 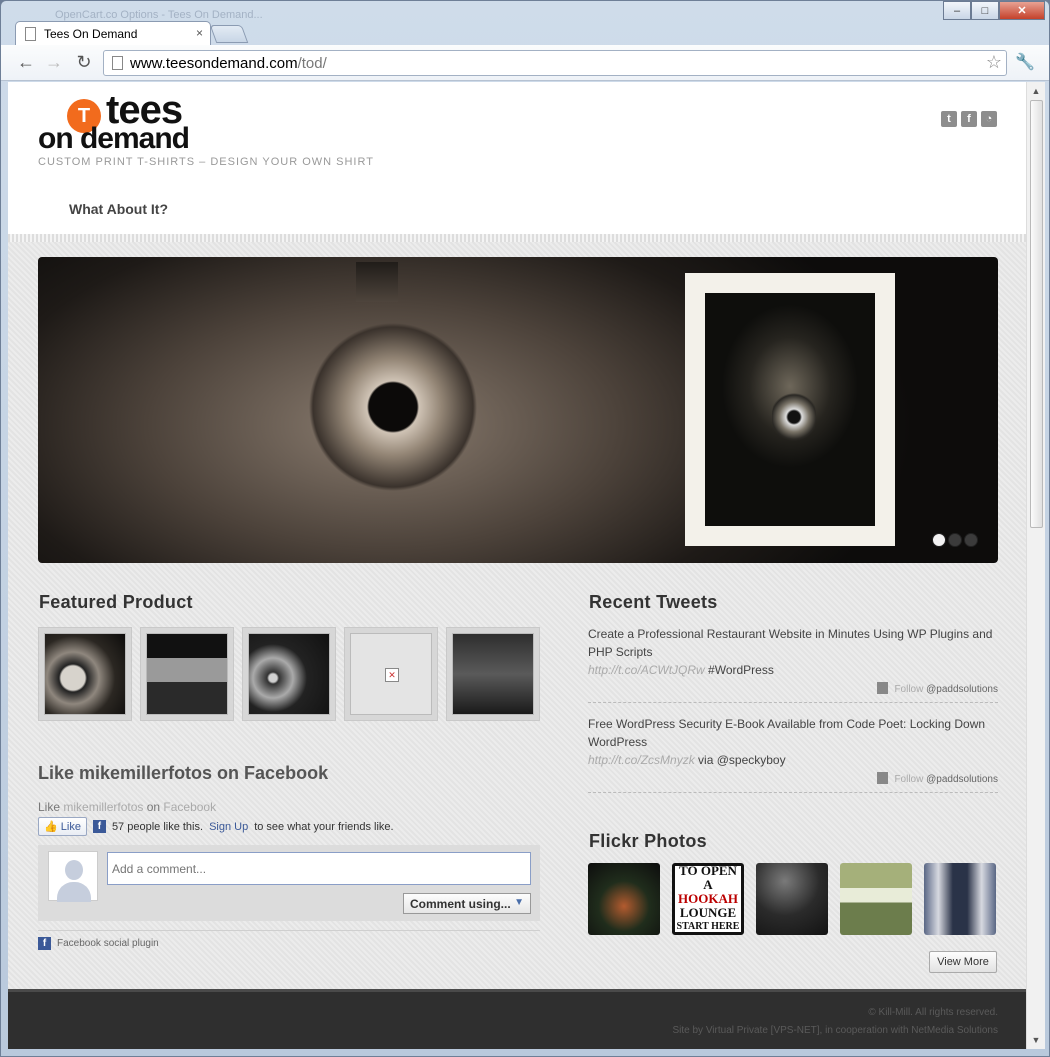 I want to click on signup-suffix: to see what your friends like., so click(x=324, y=826).